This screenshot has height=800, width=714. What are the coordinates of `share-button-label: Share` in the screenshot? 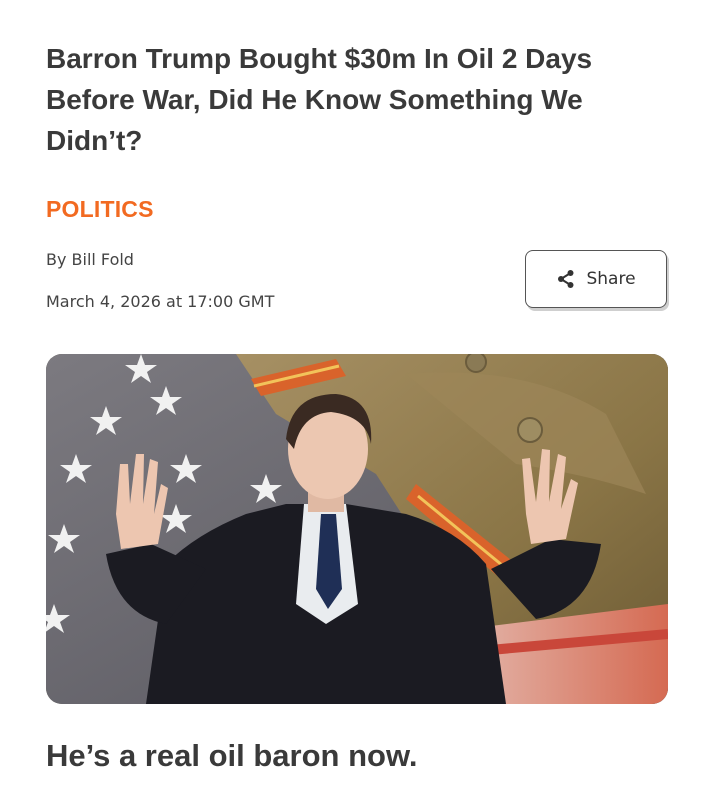 It's located at (611, 279).